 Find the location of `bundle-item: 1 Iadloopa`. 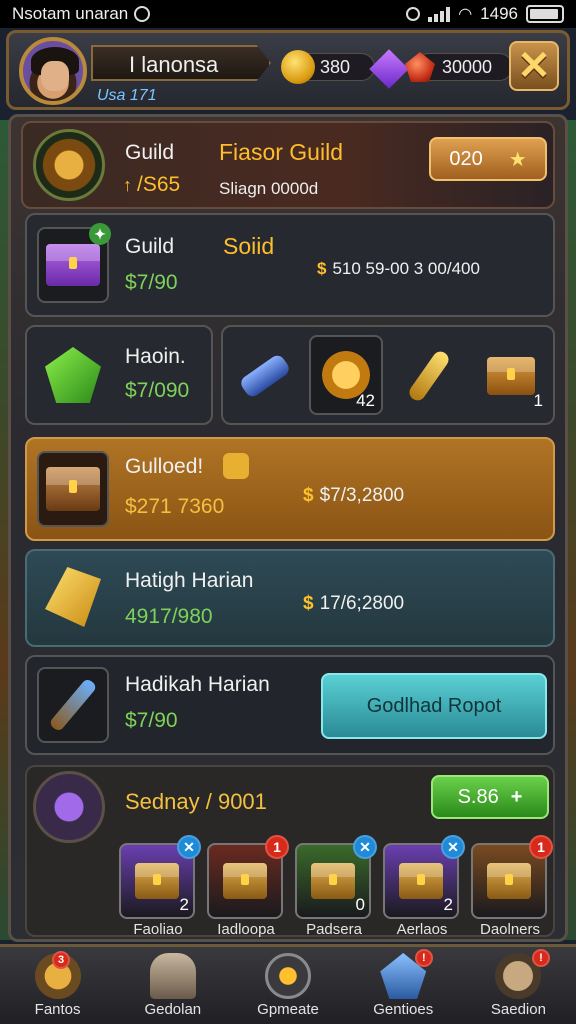

bundle-item: 1 Iadloopa is located at coordinates (248, 886).